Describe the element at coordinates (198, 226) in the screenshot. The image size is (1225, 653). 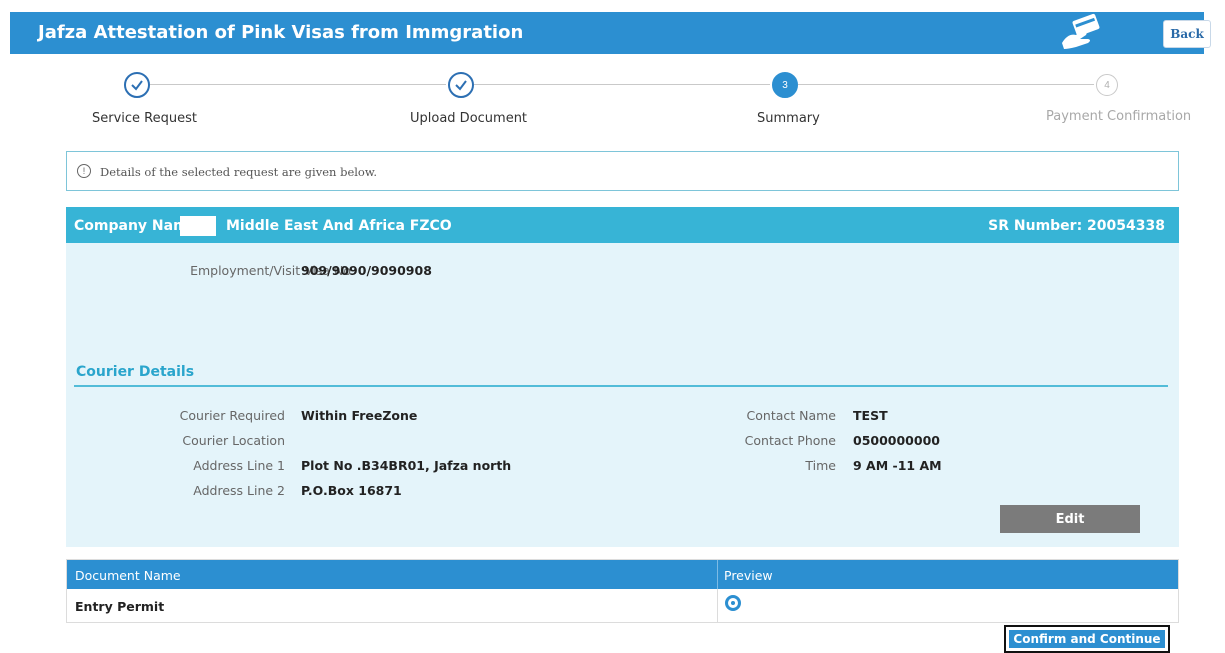
I see `redacted-block` at that location.